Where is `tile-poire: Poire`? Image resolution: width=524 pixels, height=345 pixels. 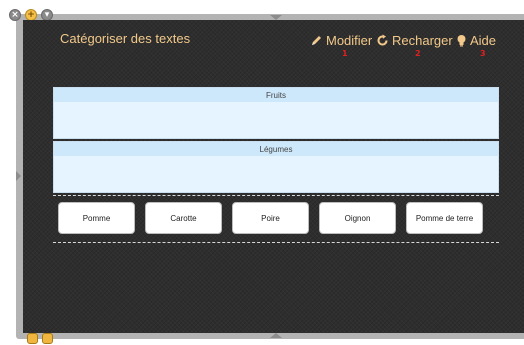 tile-poire: Poire is located at coordinates (270, 218).